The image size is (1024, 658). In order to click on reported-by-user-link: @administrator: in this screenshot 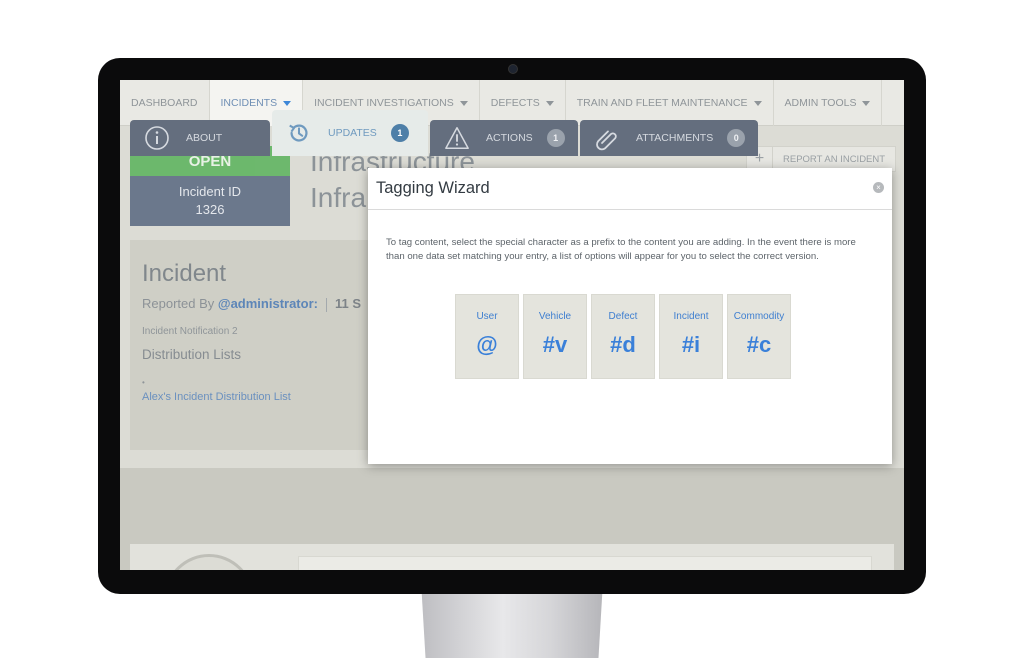, I will do `click(268, 303)`.